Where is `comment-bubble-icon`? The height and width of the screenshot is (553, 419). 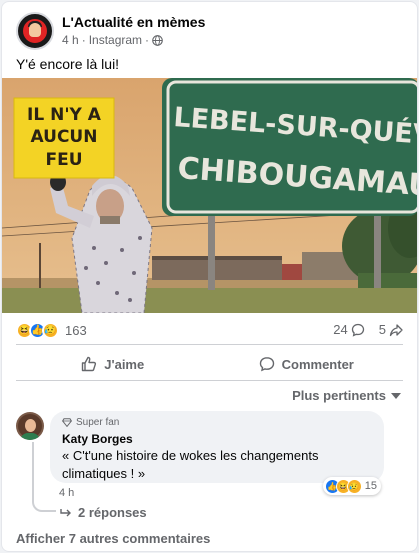
comment-bubble-icon is located at coordinates (357, 330).